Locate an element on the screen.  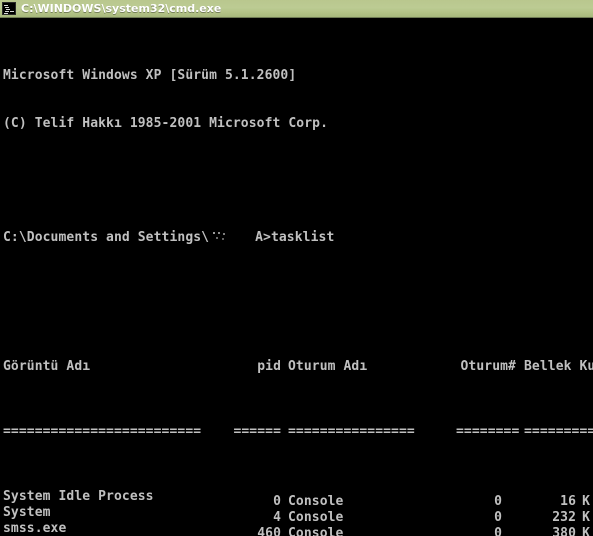
process-name: smss.exe is located at coordinates (35, 528).